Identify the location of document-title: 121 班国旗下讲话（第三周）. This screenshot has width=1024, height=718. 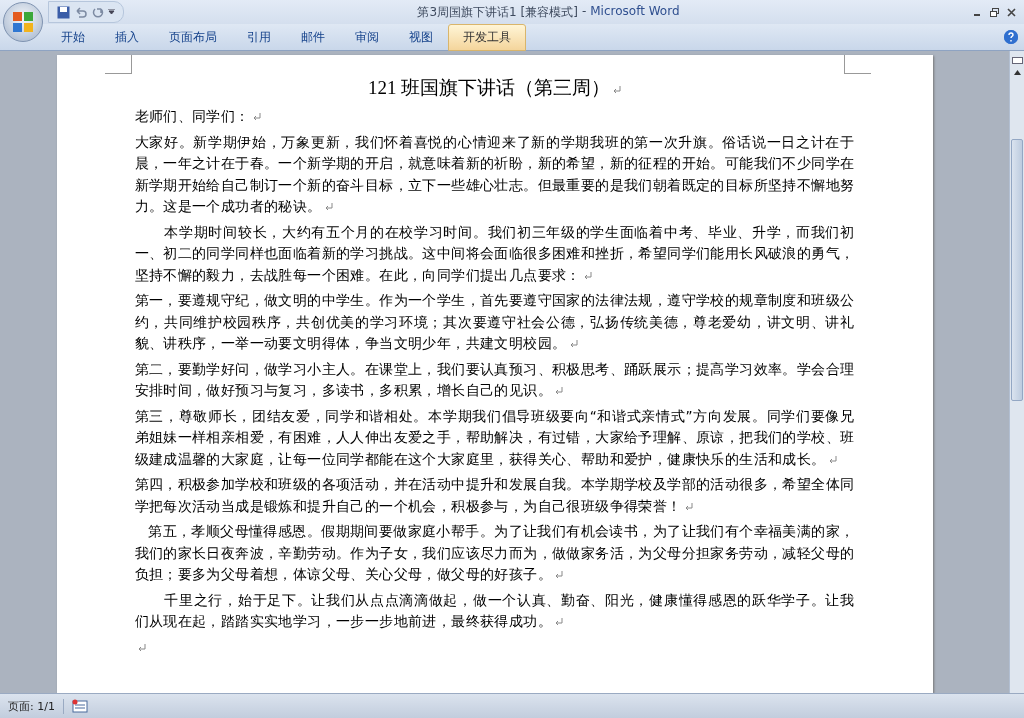
(494, 88).